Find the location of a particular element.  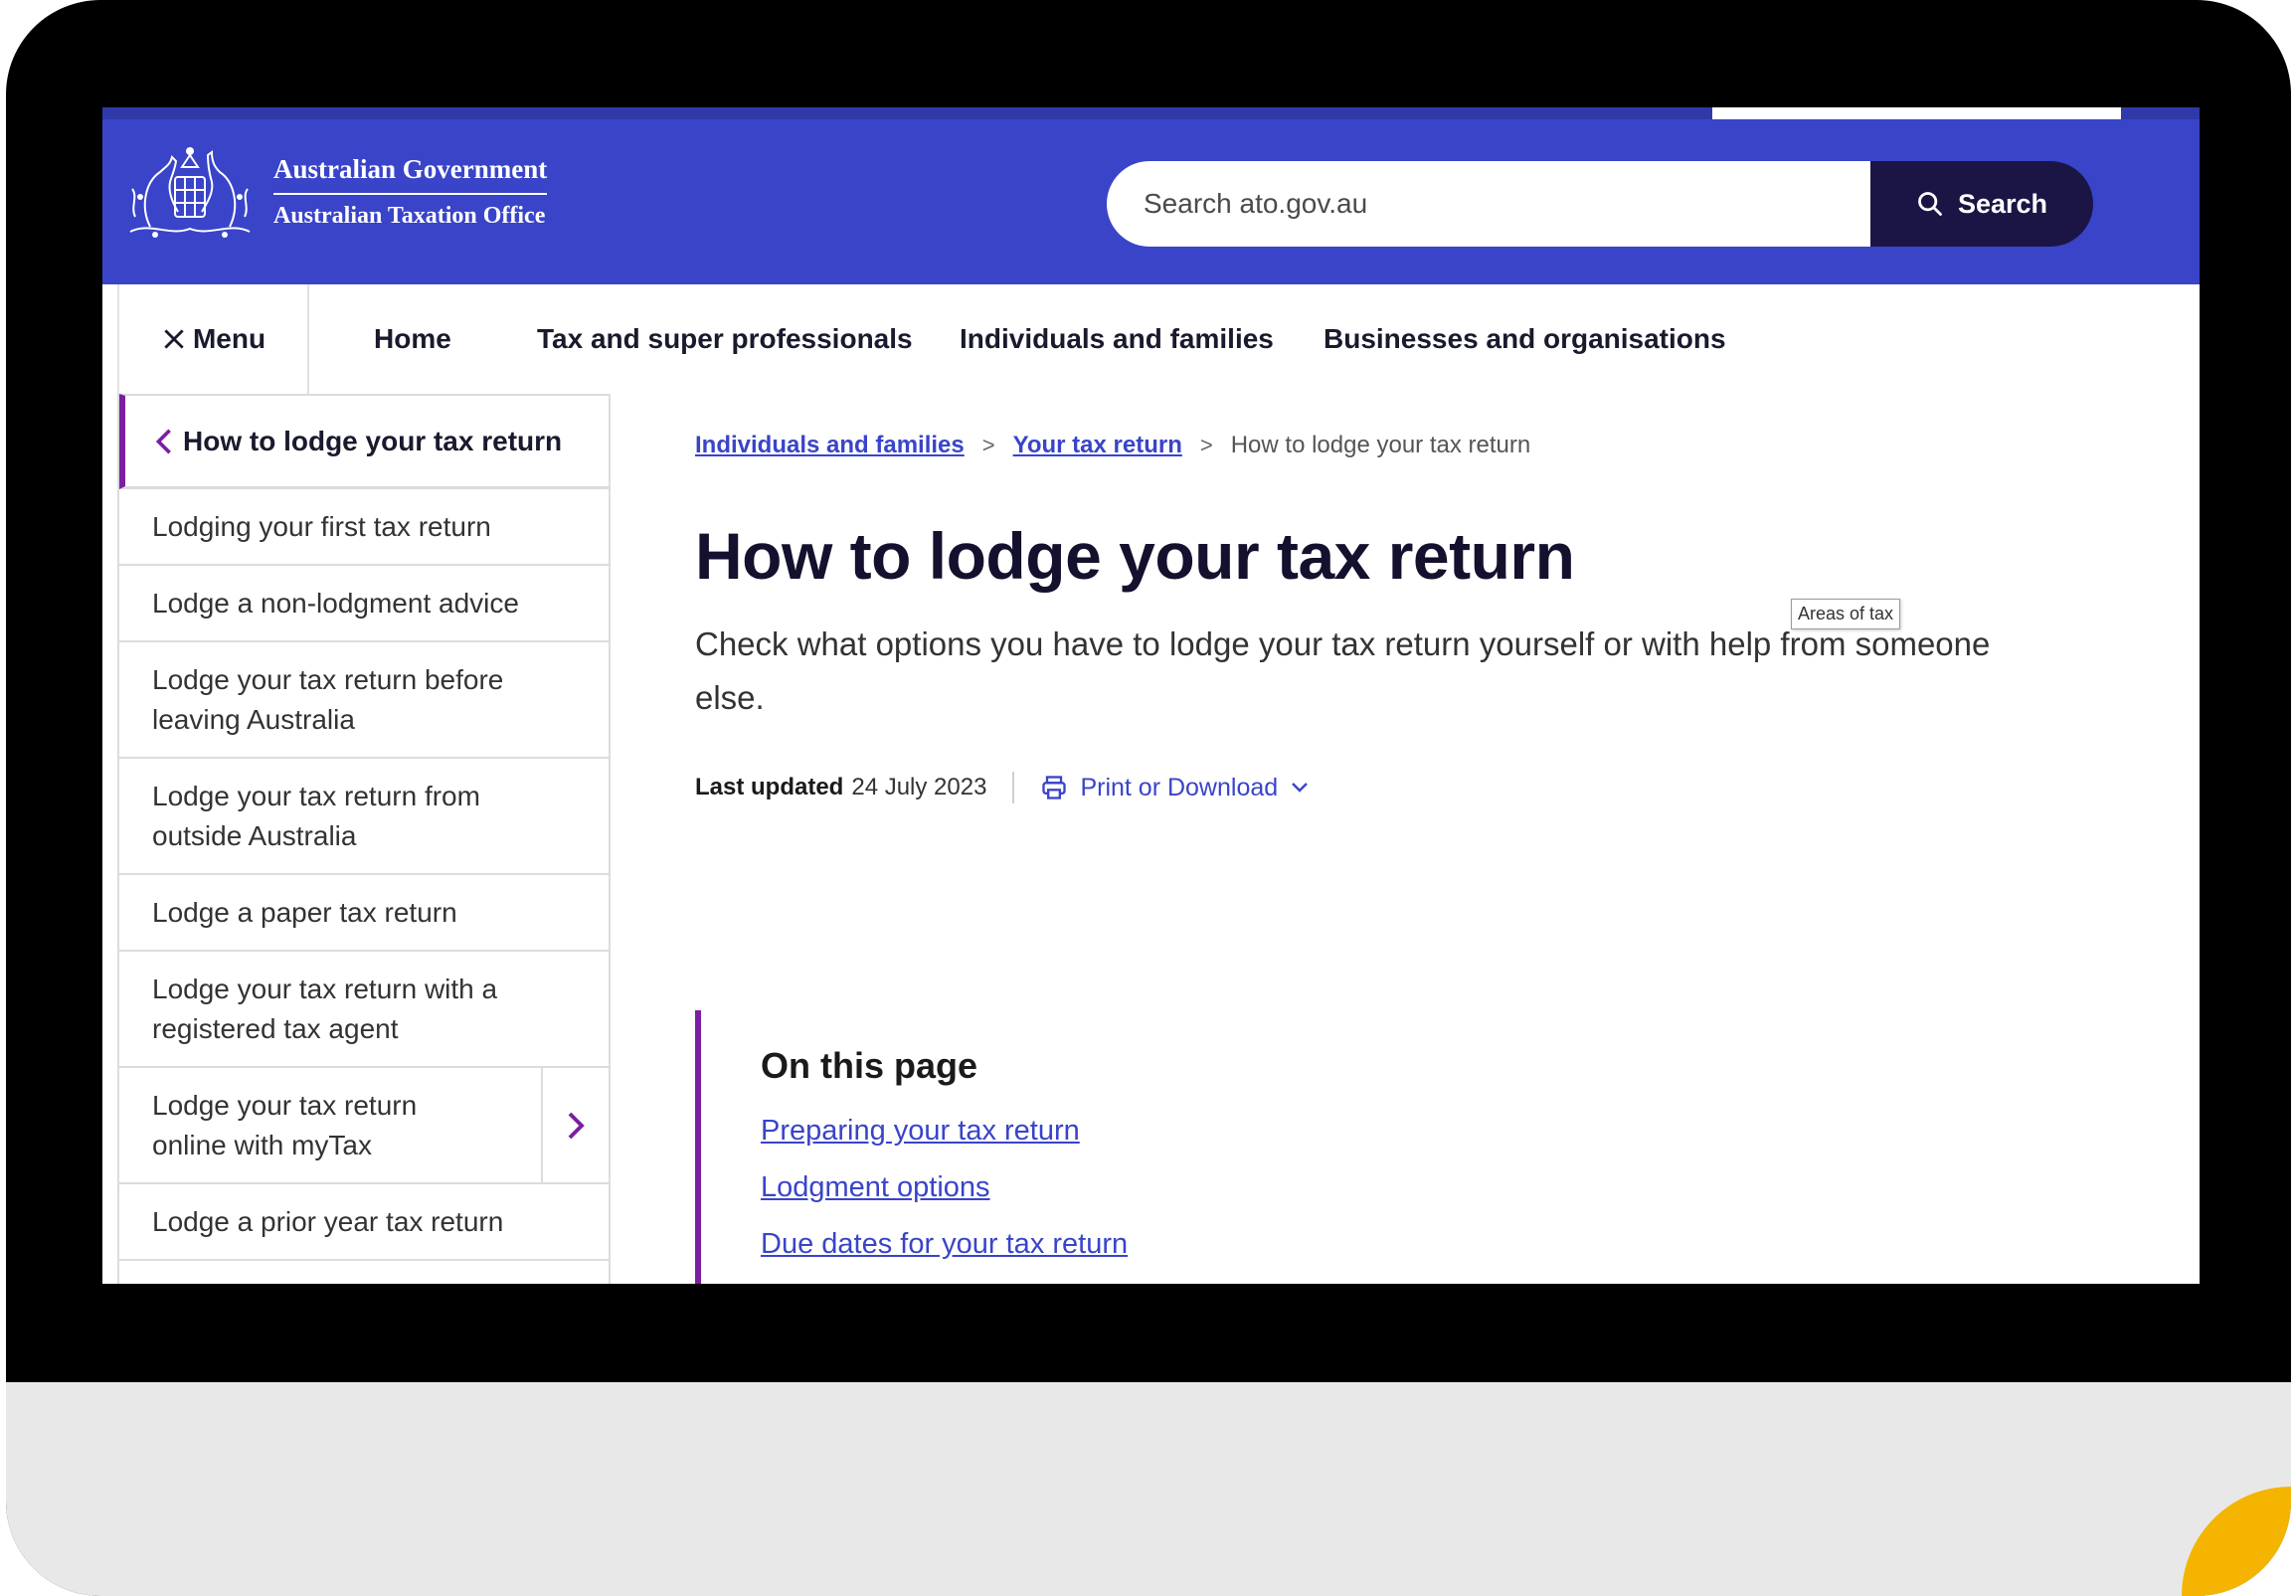

coat-of-arms-icon is located at coordinates (190, 193).